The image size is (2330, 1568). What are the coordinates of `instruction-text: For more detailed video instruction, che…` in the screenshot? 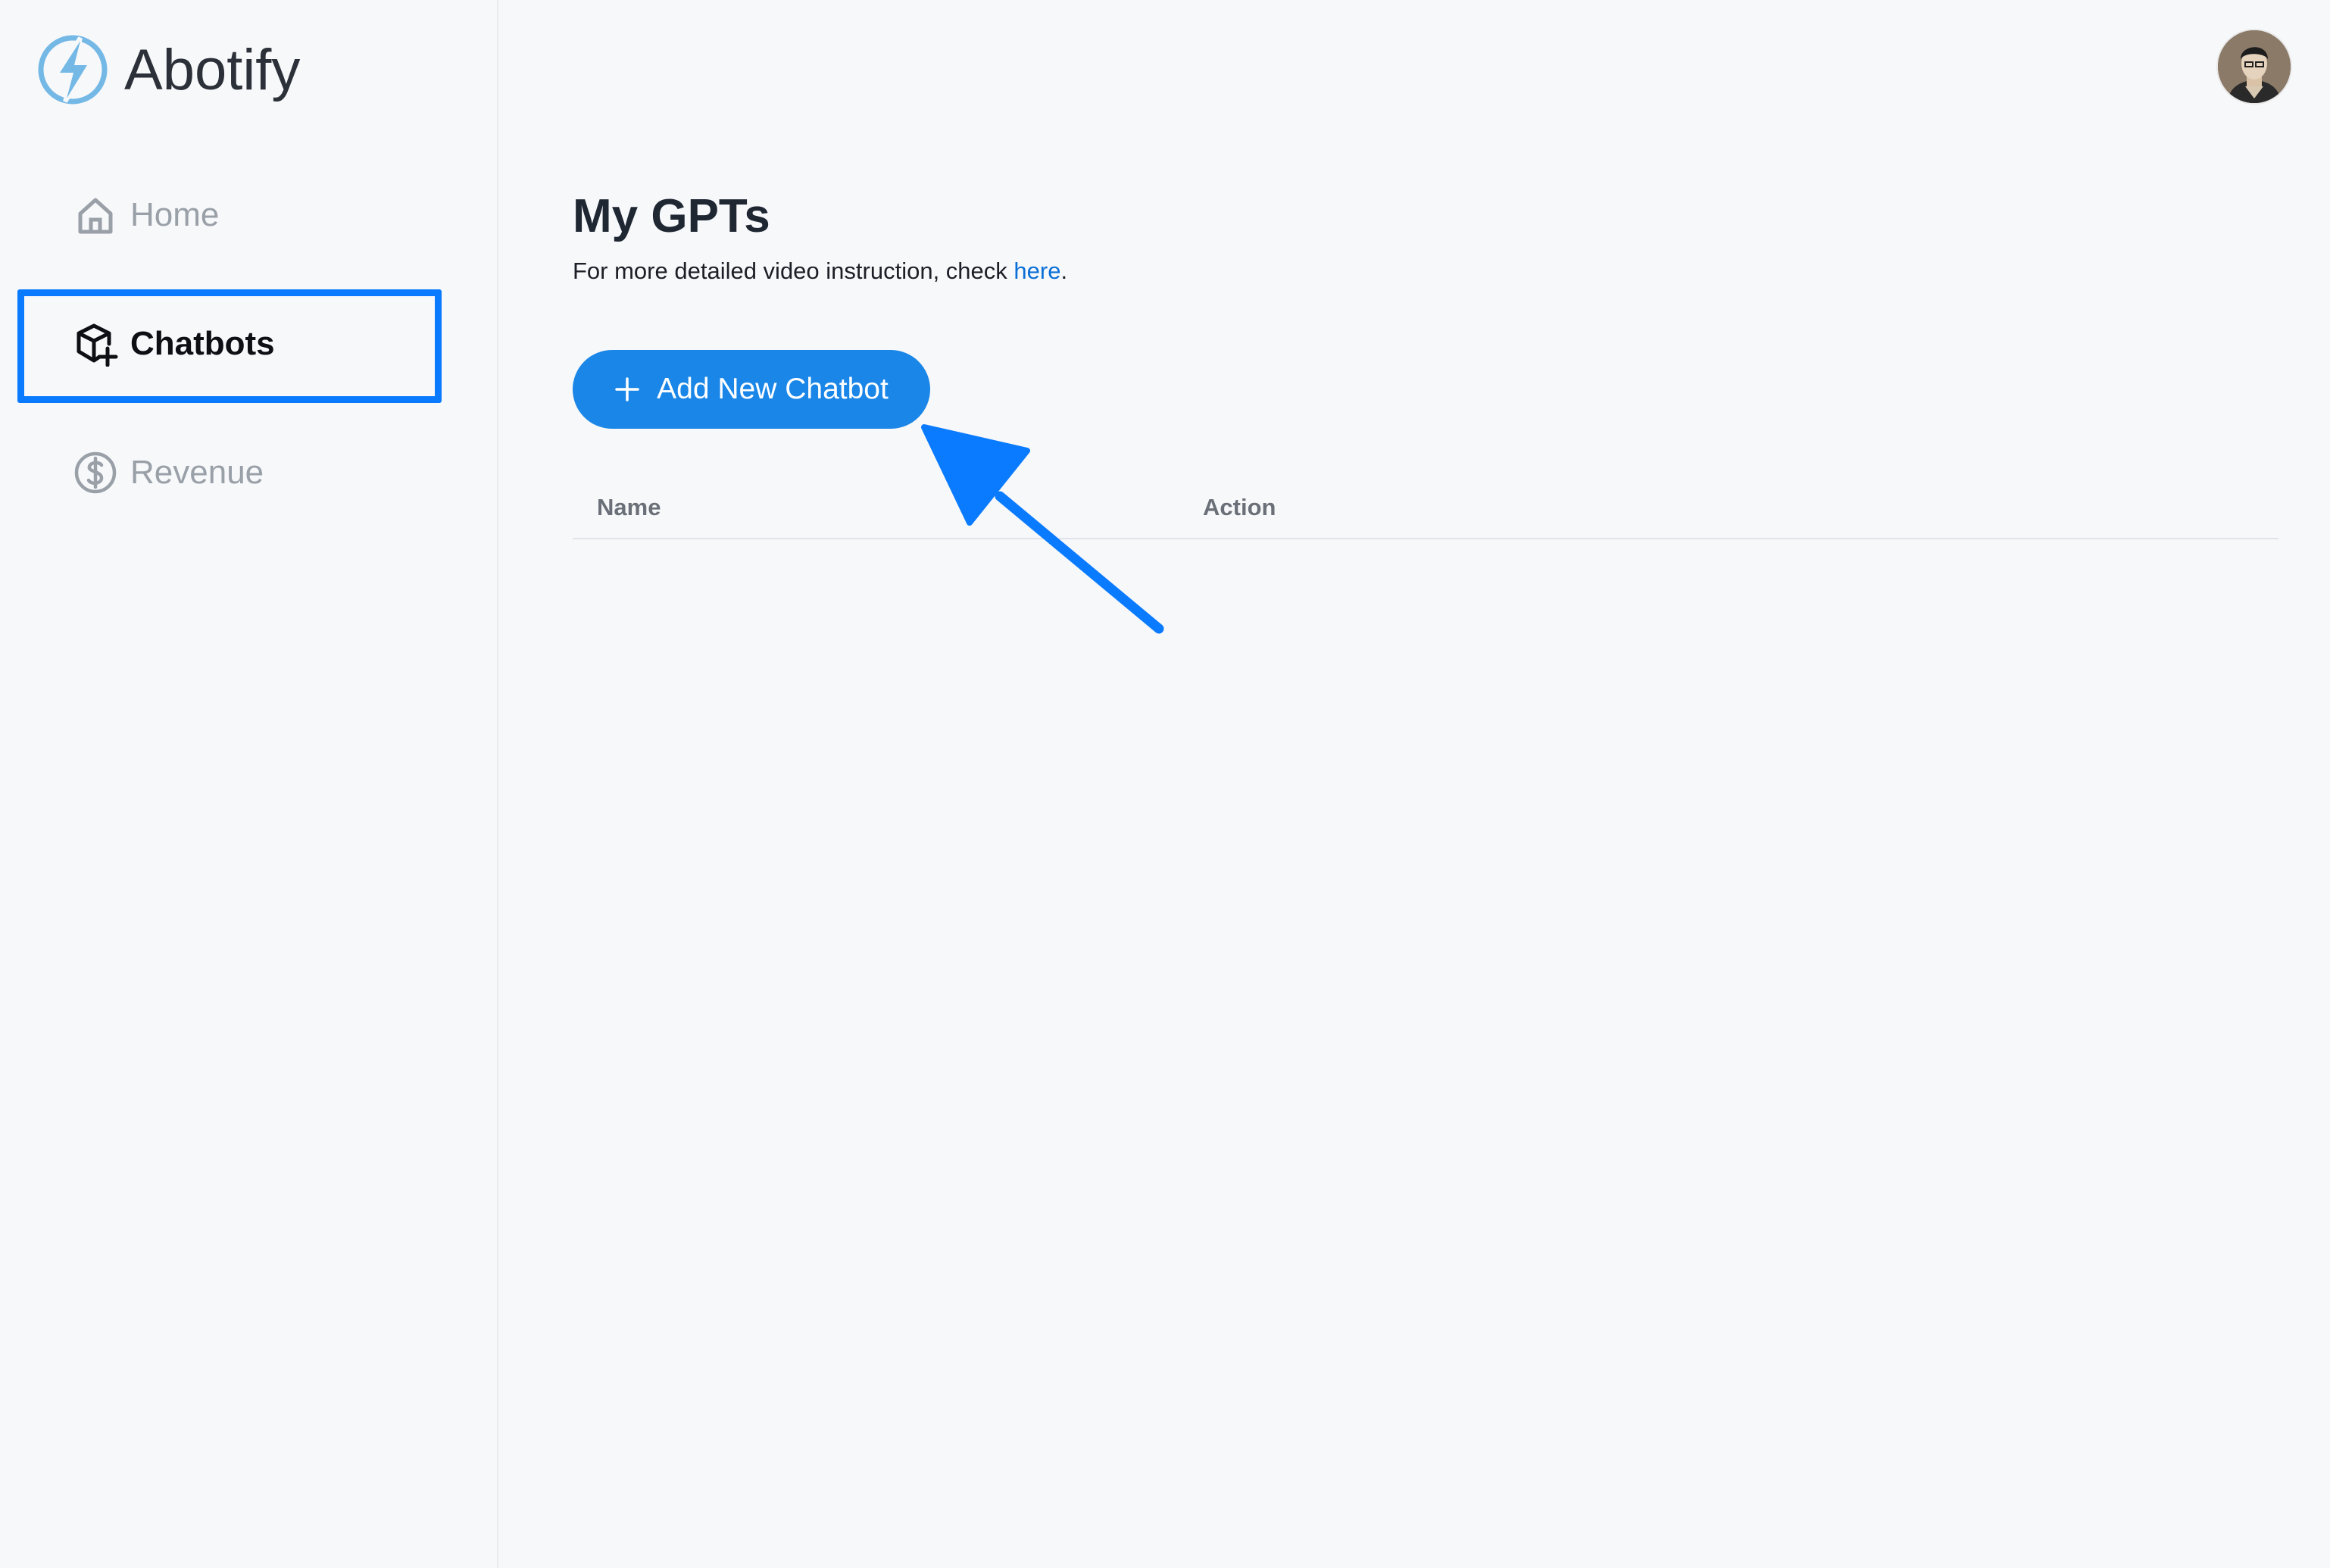 It's located at (820, 271).